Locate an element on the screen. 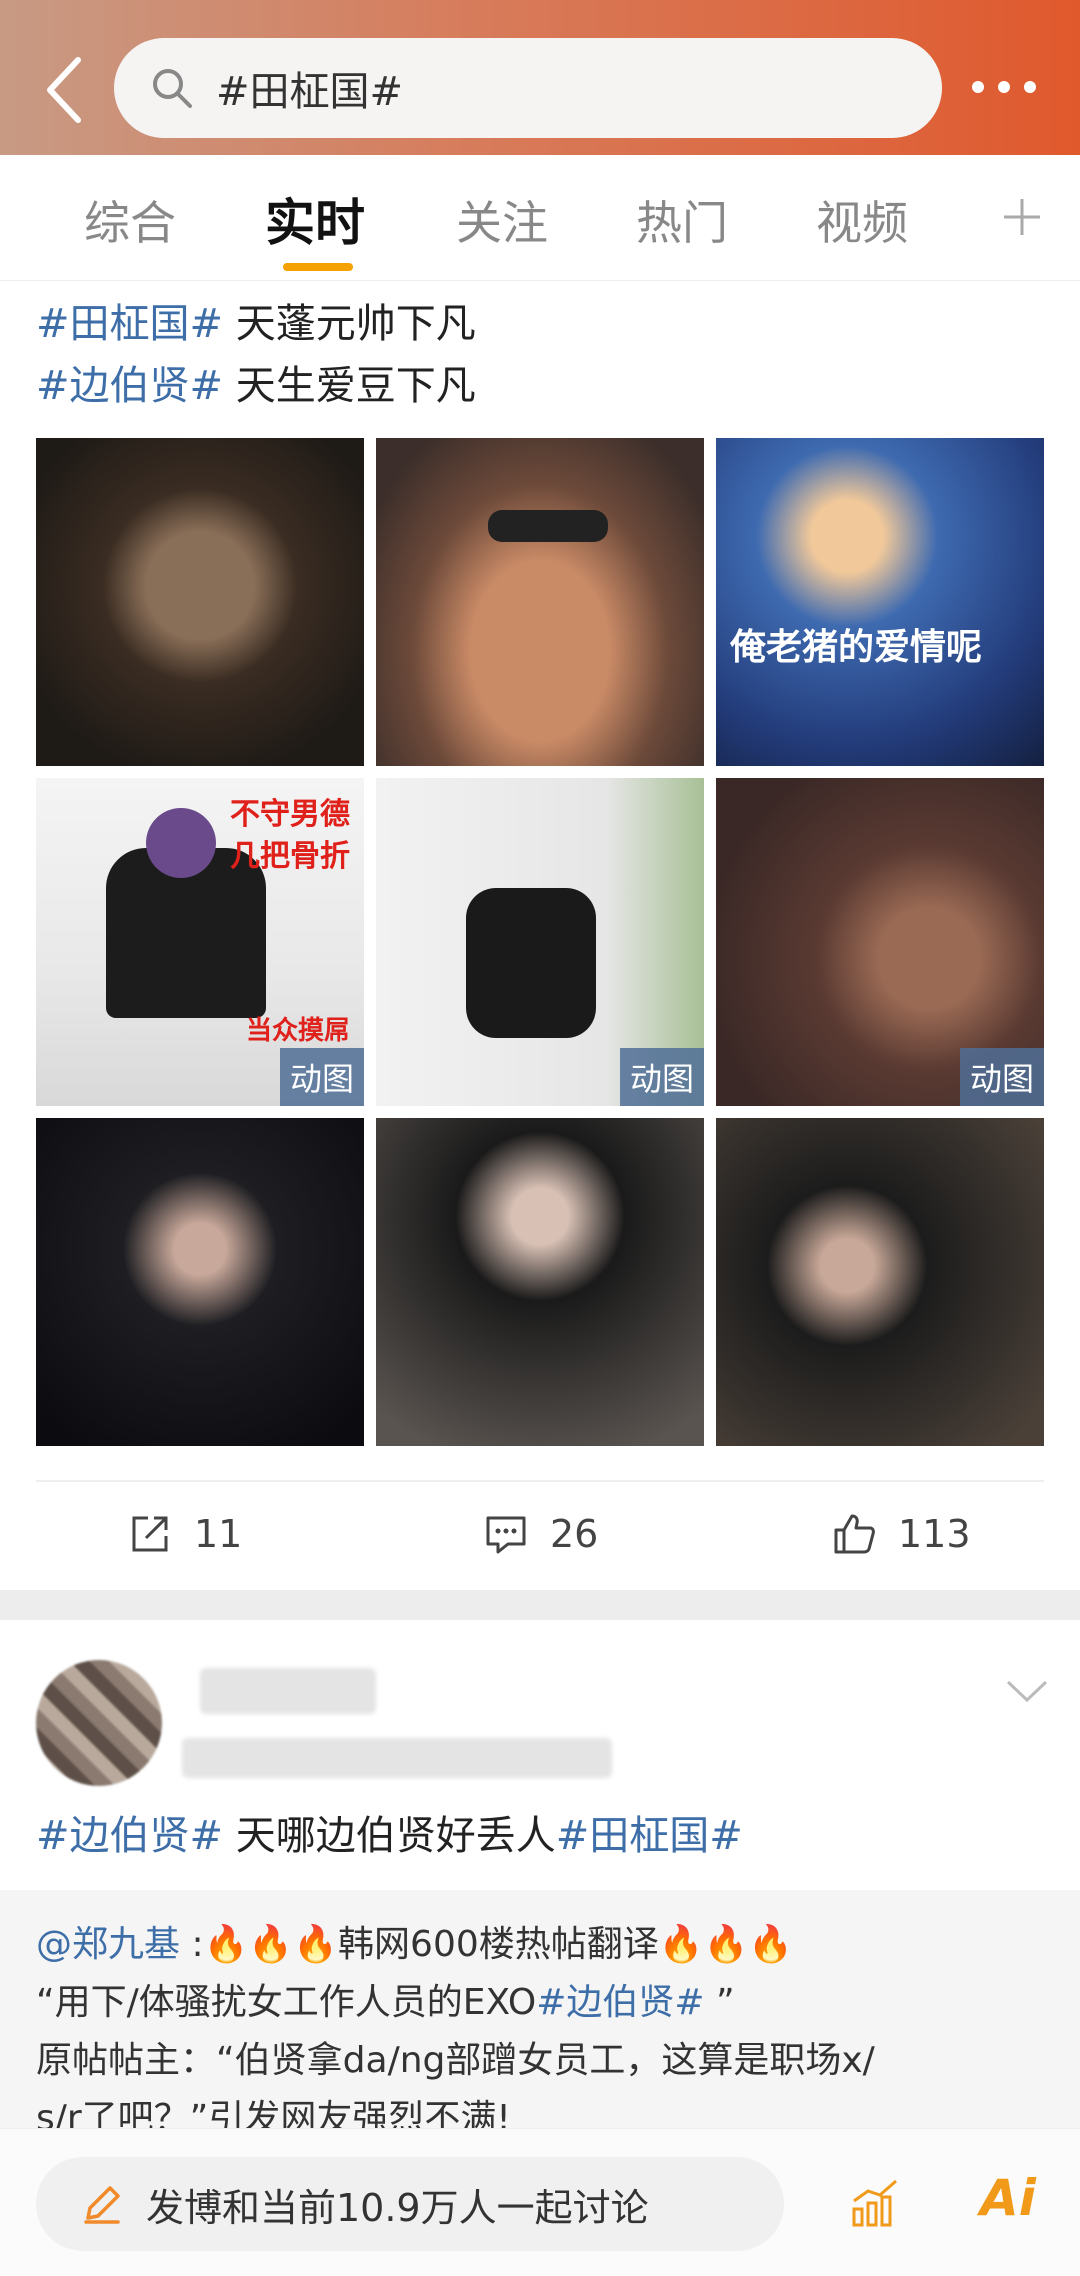  tab-video: 视频 is located at coordinates (862, 220).